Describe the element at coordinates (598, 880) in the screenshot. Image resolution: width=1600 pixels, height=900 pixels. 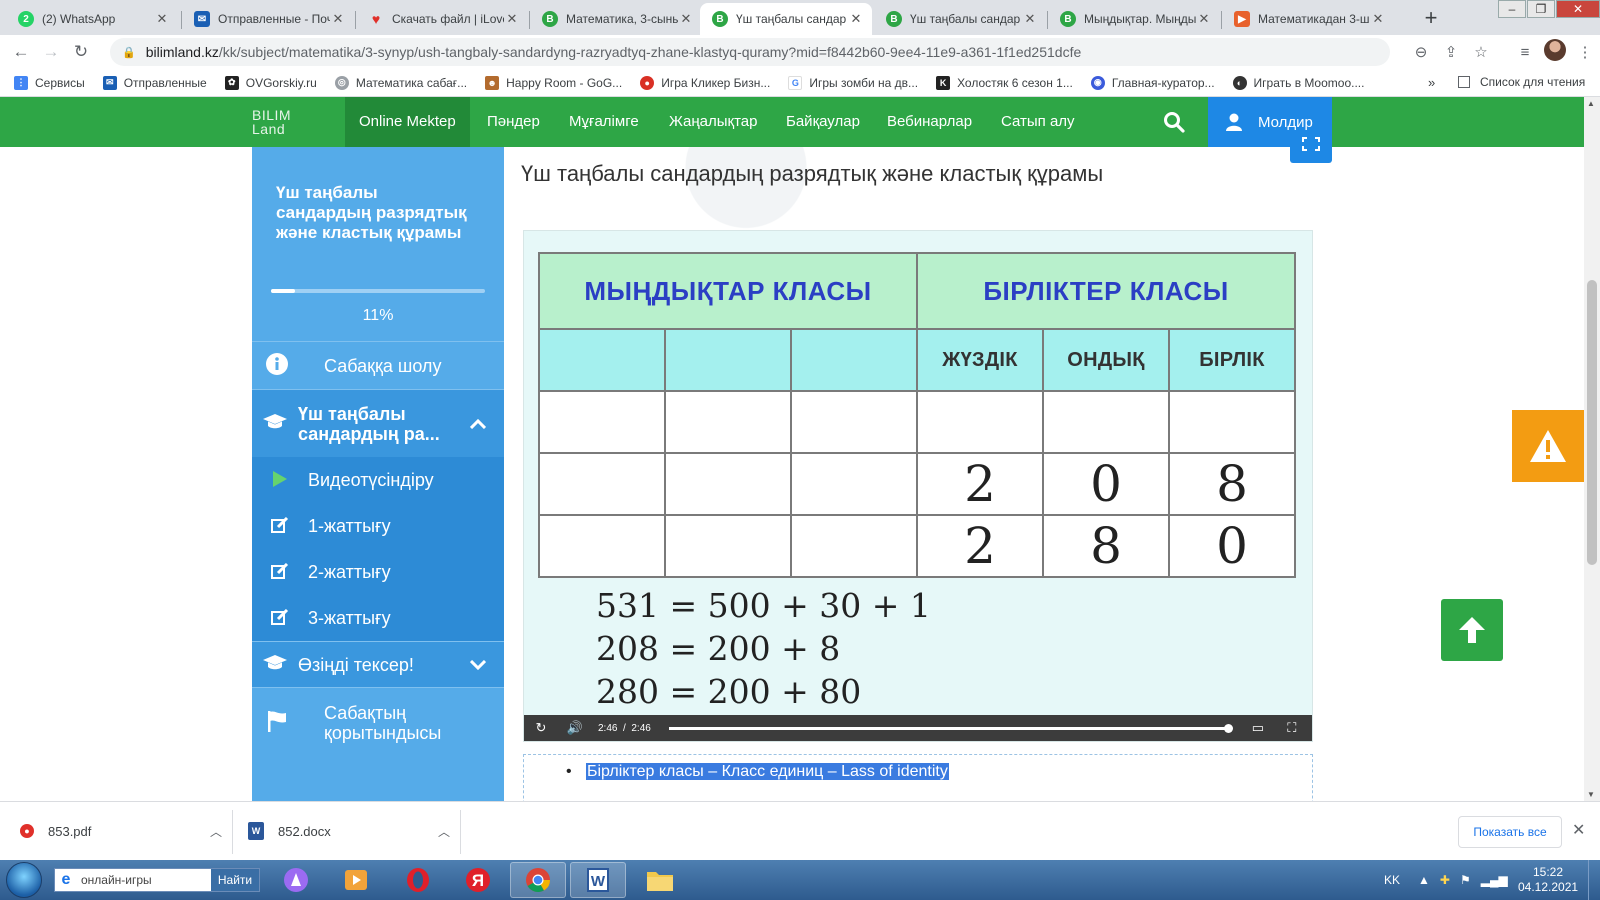
I see `word-icon: W` at that location.